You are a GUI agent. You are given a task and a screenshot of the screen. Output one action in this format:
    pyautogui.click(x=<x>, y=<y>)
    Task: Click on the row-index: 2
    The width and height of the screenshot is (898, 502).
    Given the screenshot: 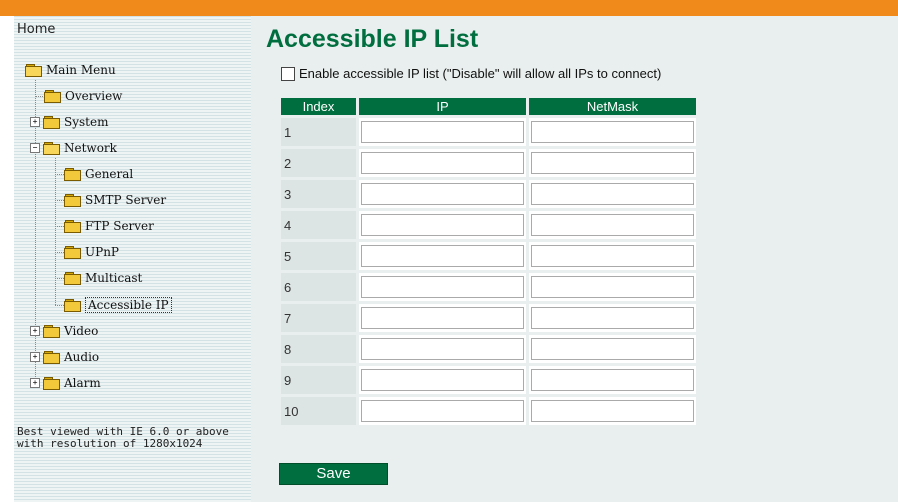 What is the action you would take?
    pyautogui.click(x=318, y=163)
    